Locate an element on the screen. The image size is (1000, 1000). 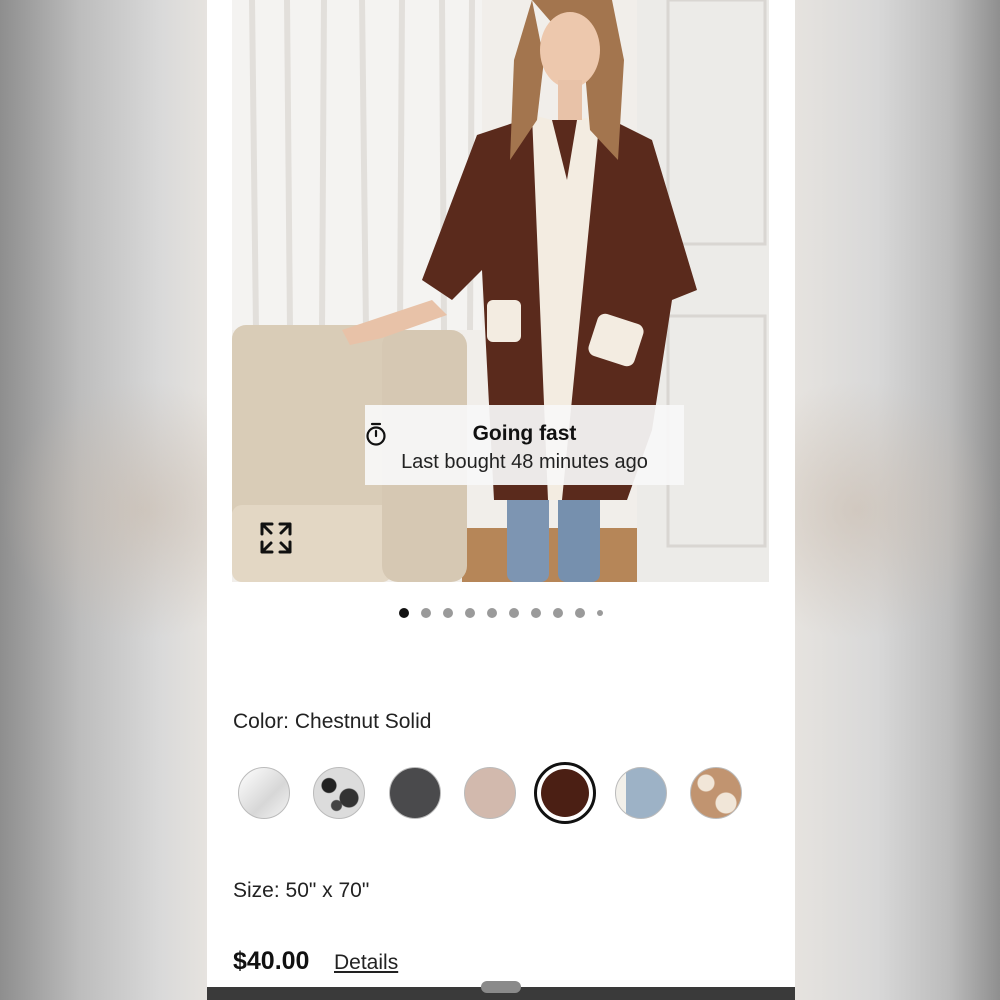
color-label: Color: Chestnut Solid is located at coordinates (332, 721).